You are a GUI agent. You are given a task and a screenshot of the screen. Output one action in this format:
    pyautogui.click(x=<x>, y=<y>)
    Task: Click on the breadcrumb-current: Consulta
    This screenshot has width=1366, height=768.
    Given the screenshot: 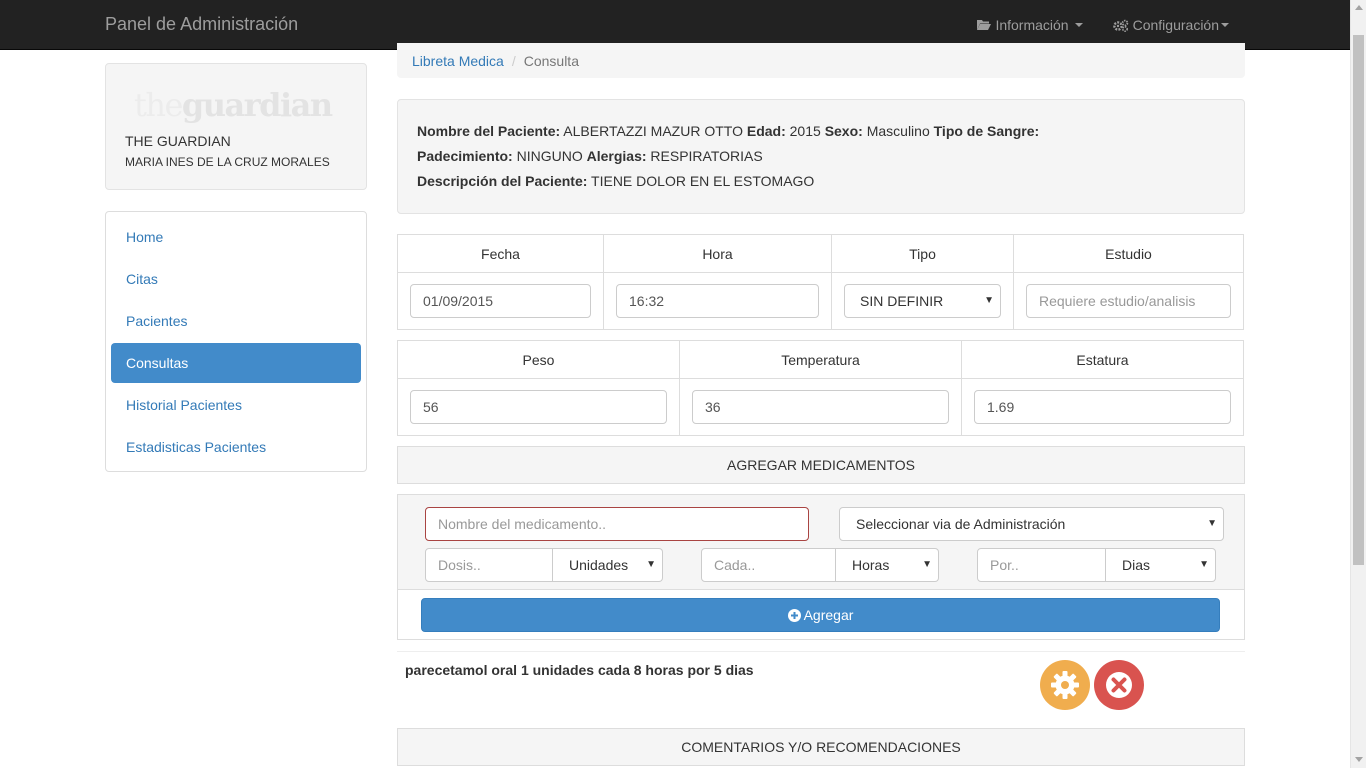 What is the action you would take?
    pyautogui.click(x=551, y=61)
    